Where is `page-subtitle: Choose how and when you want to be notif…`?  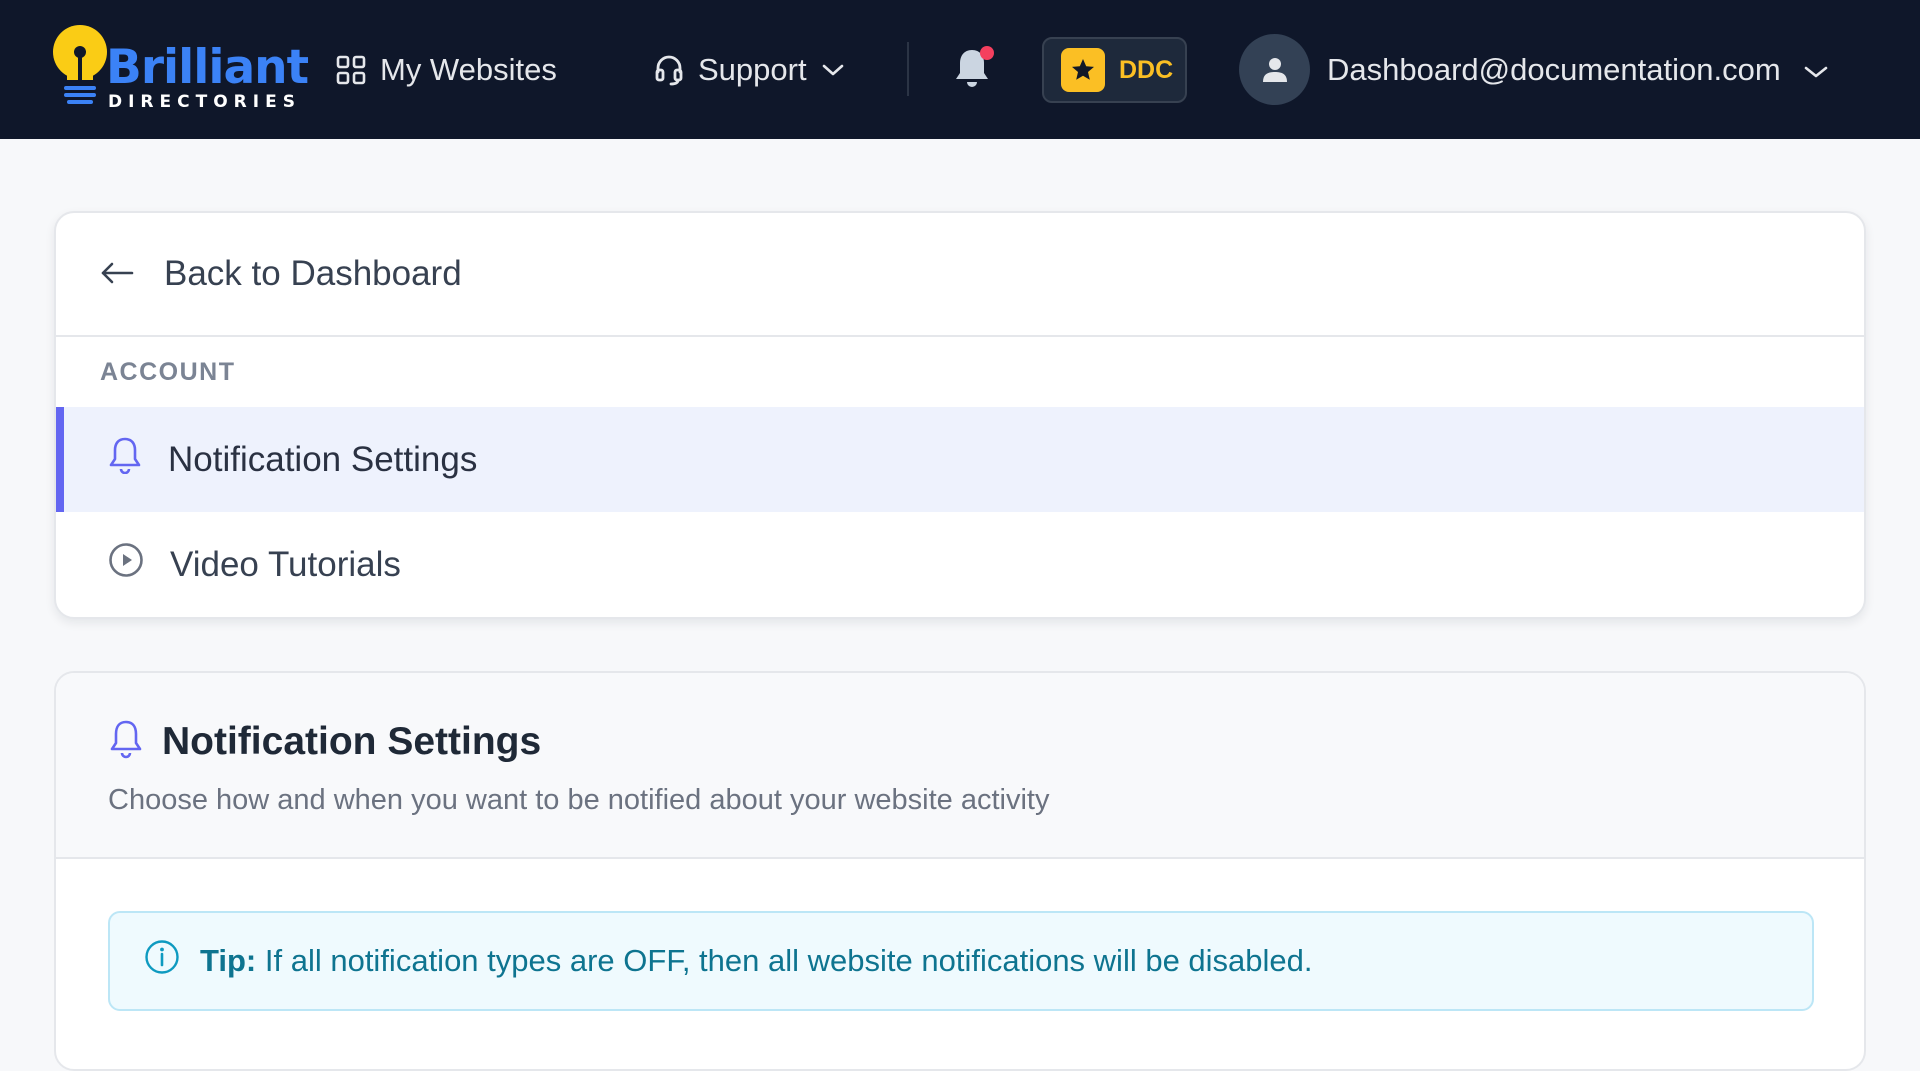 page-subtitle: Choose how and when you want to be notif… is located at coordinates (579, 800).